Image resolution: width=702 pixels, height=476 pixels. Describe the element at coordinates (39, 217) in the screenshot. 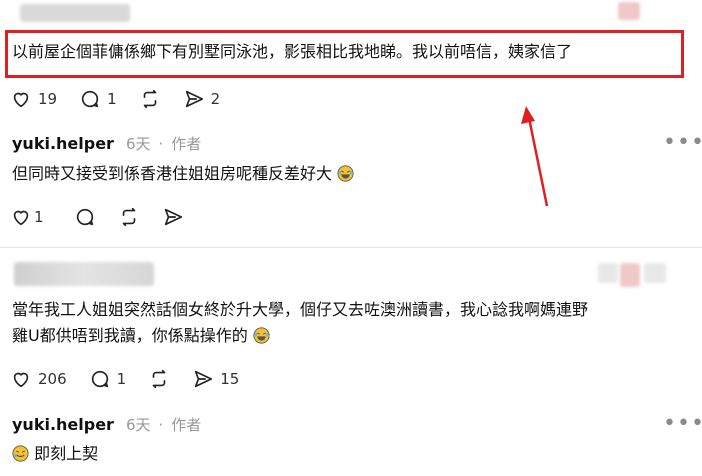

I see `like-count: 1` at that location.